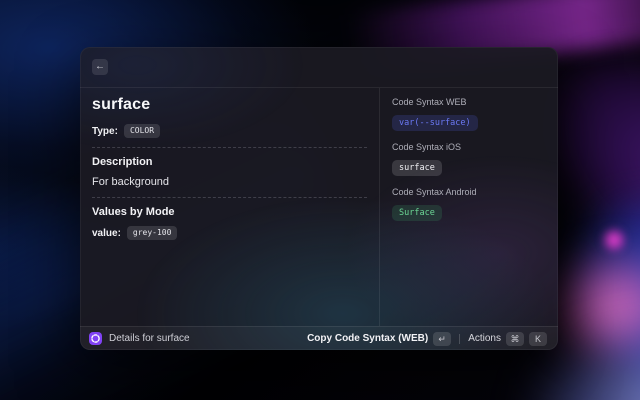 The image size is (640, 400). I want to click on value-label: value:, so click(106, 233).